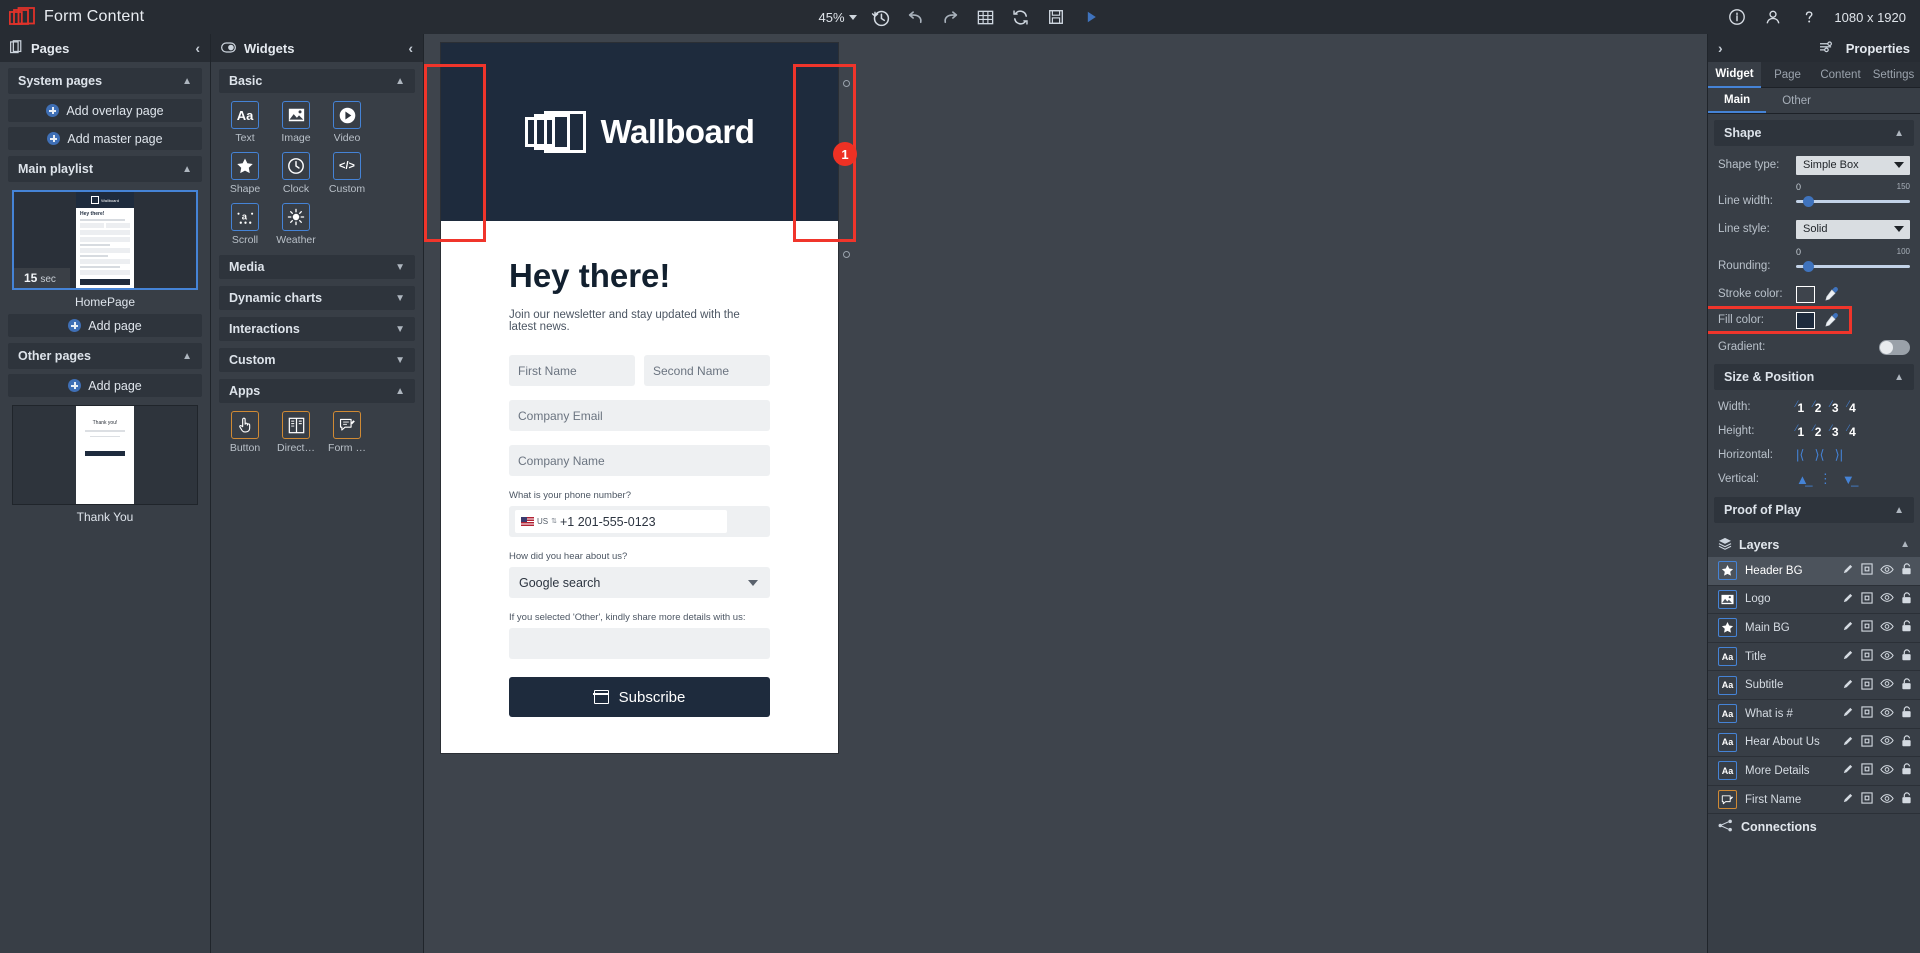  Describe the element at coordinates (1852, 431) in the screenshot. I see `height-fraction-4: ⁄4` at that location.